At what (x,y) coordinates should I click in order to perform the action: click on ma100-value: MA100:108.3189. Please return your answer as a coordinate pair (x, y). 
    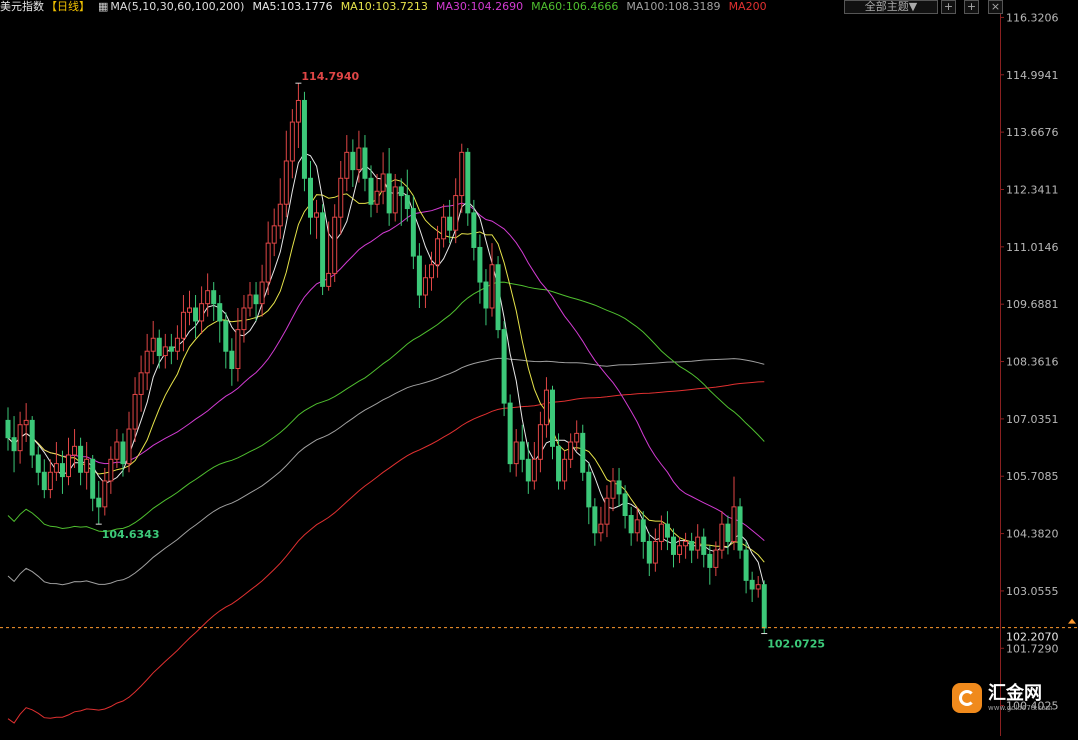
    Looking at the image, I should click on (673, 6).